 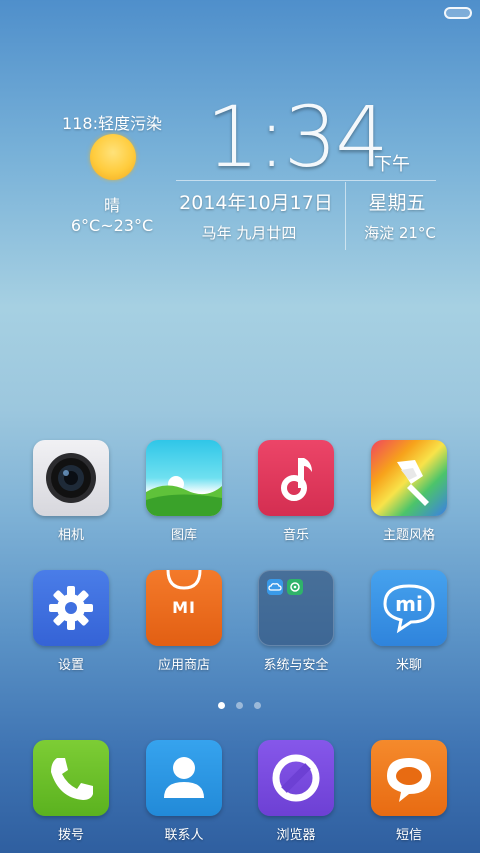 I want to click on city-temperature: 海淀 21°C, so click(x=400, y=233).